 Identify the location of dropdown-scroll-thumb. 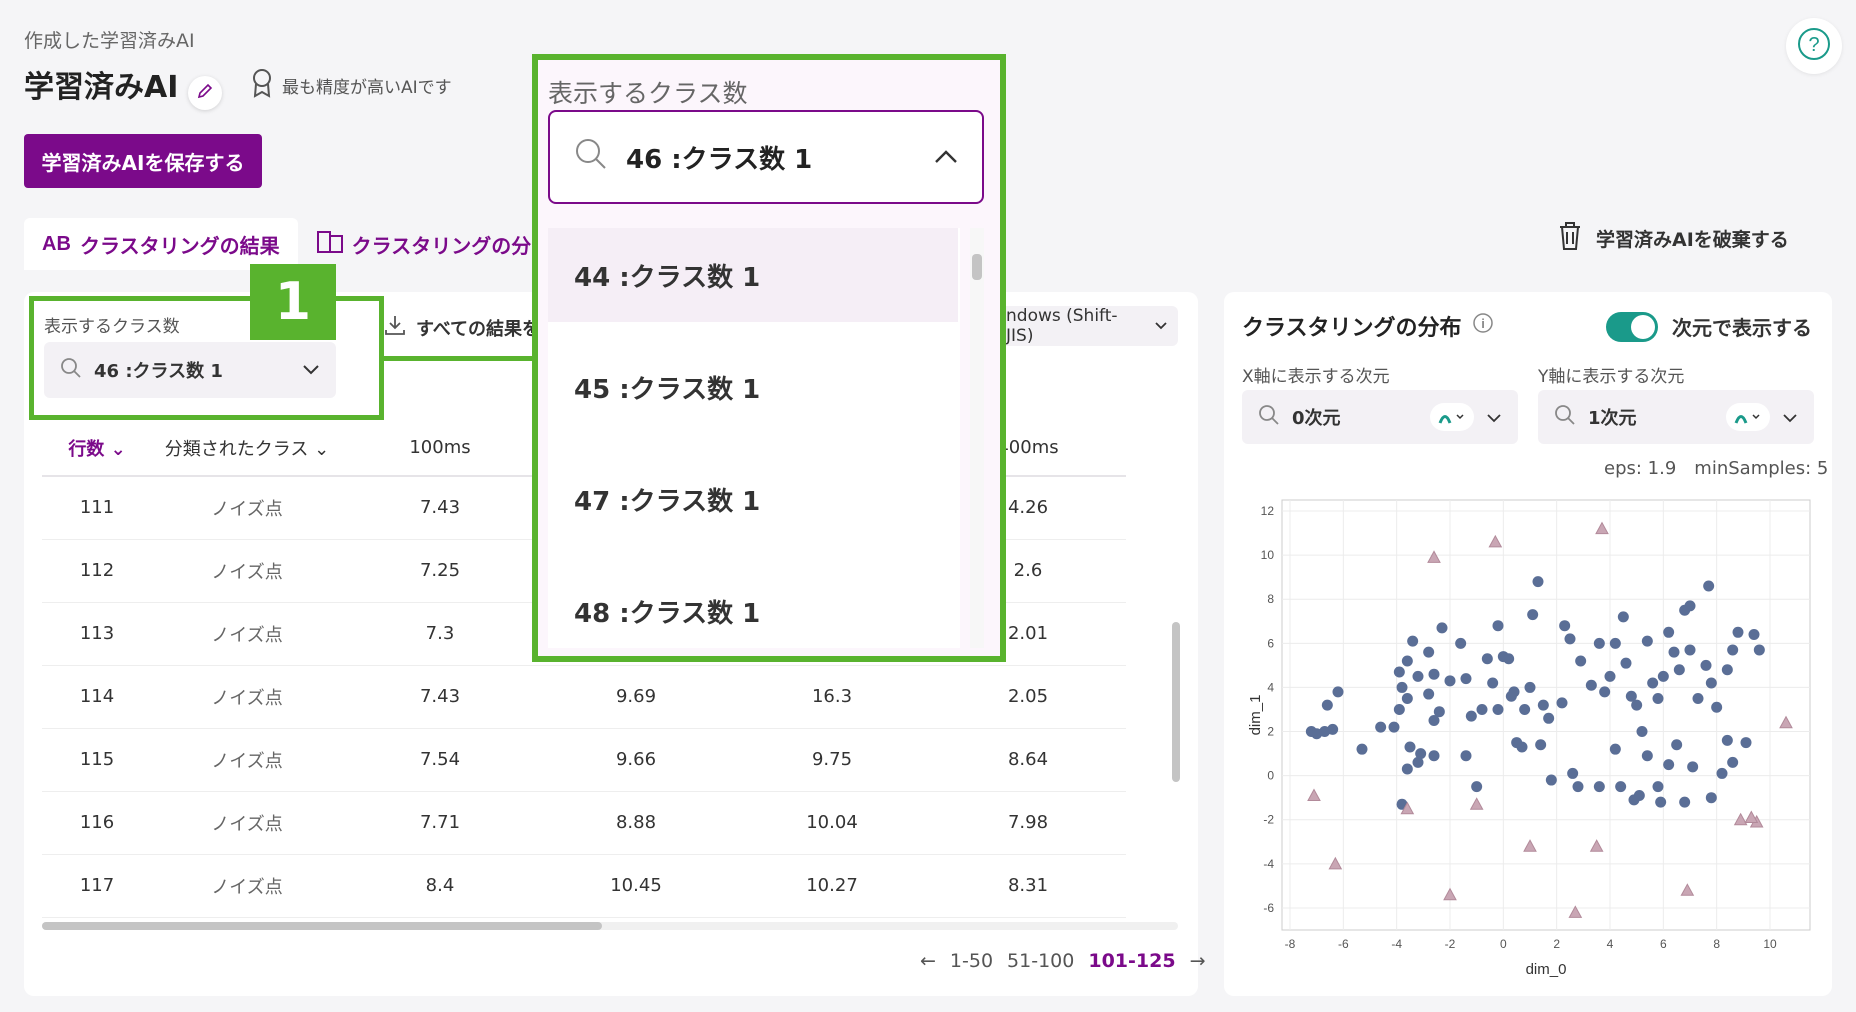
(977, 267).